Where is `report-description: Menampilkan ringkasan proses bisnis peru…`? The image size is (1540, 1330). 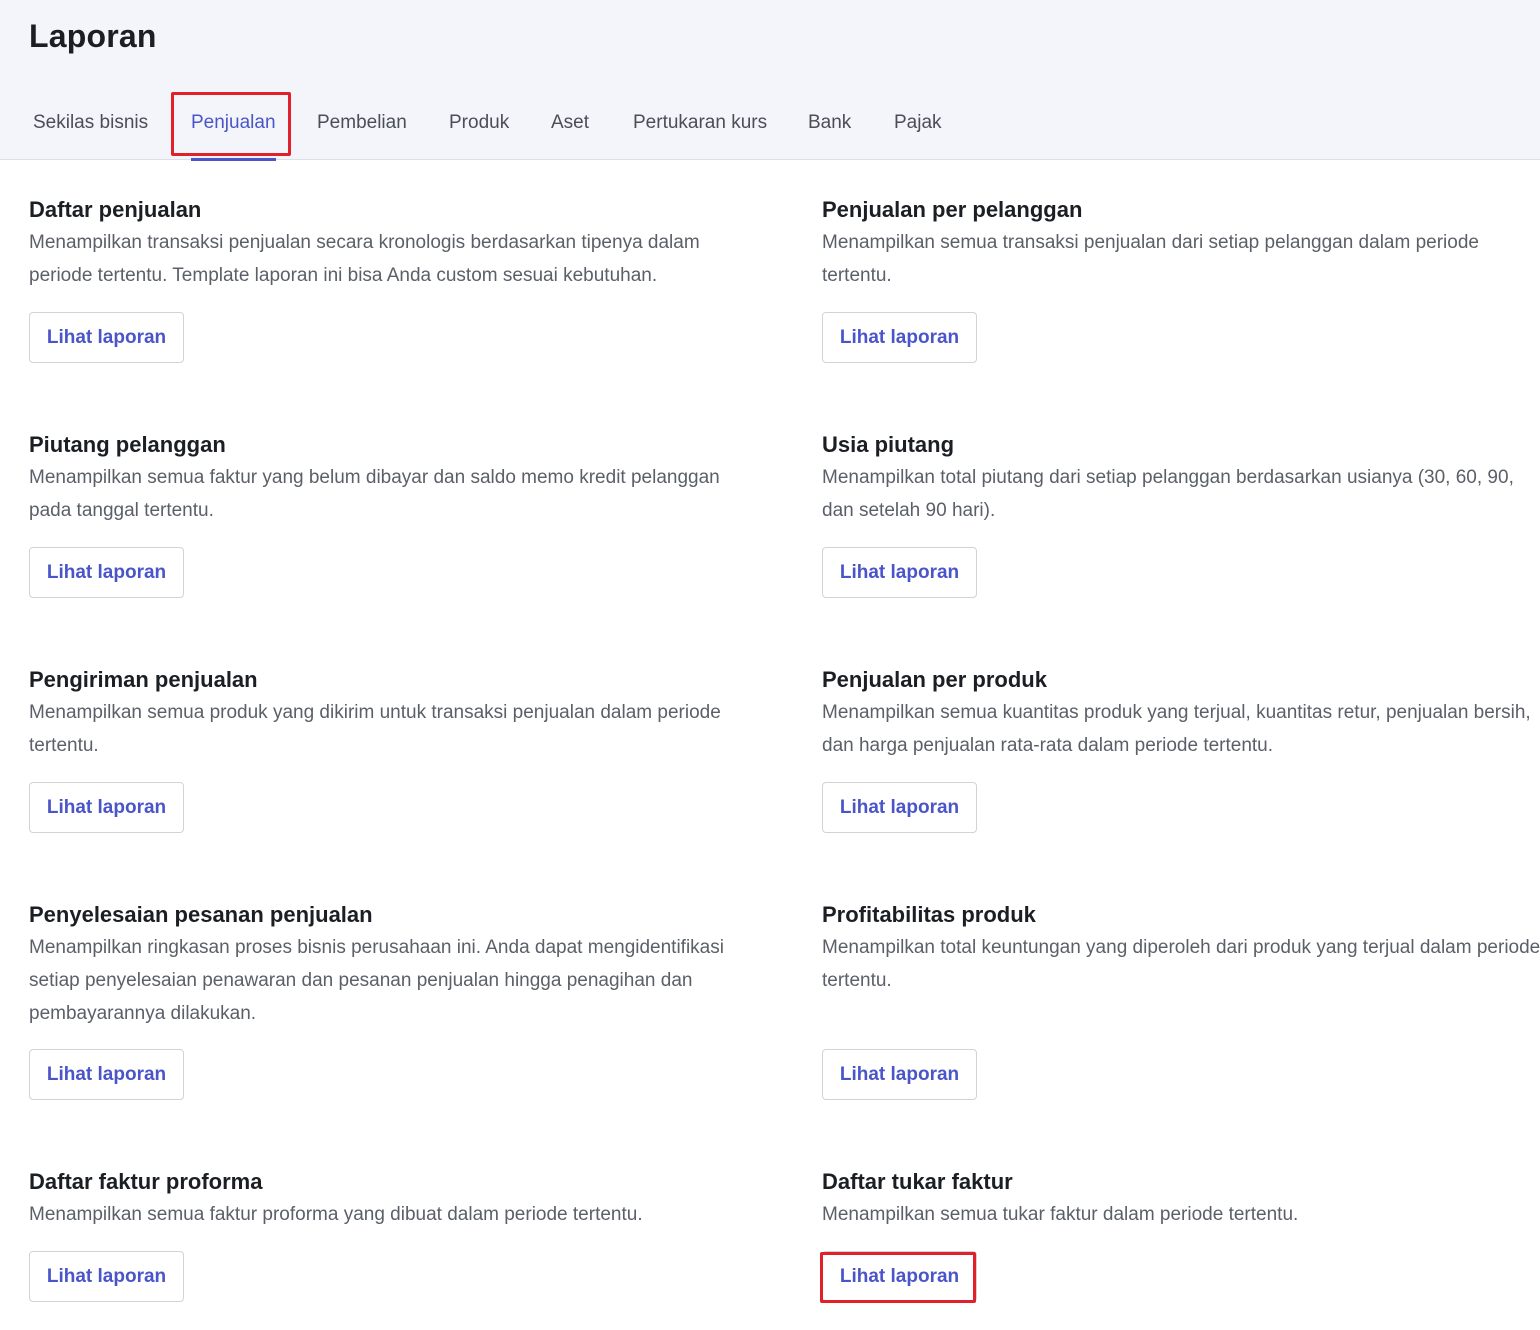 report-description: Menampilkan ringkasan proses bisnis peru… is located at coordinates (376, 980).